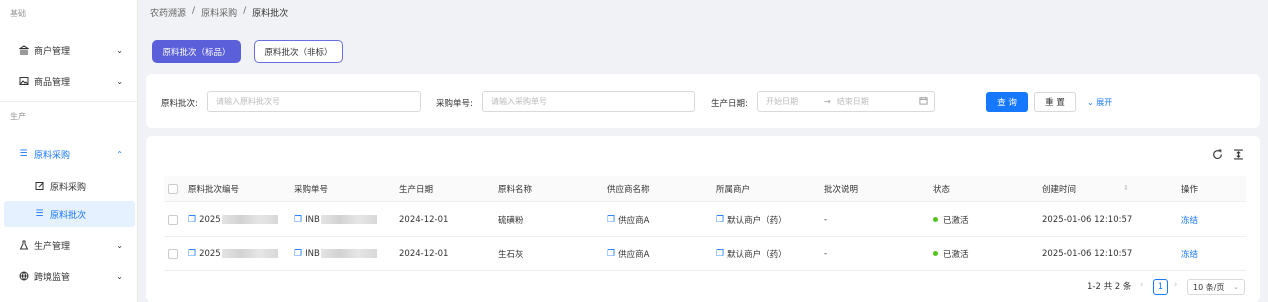 The height and width of the screenshot is (302, 1268). I want to click on sidebar-item-production: 生产管理 ⌄, so click(68, 245).